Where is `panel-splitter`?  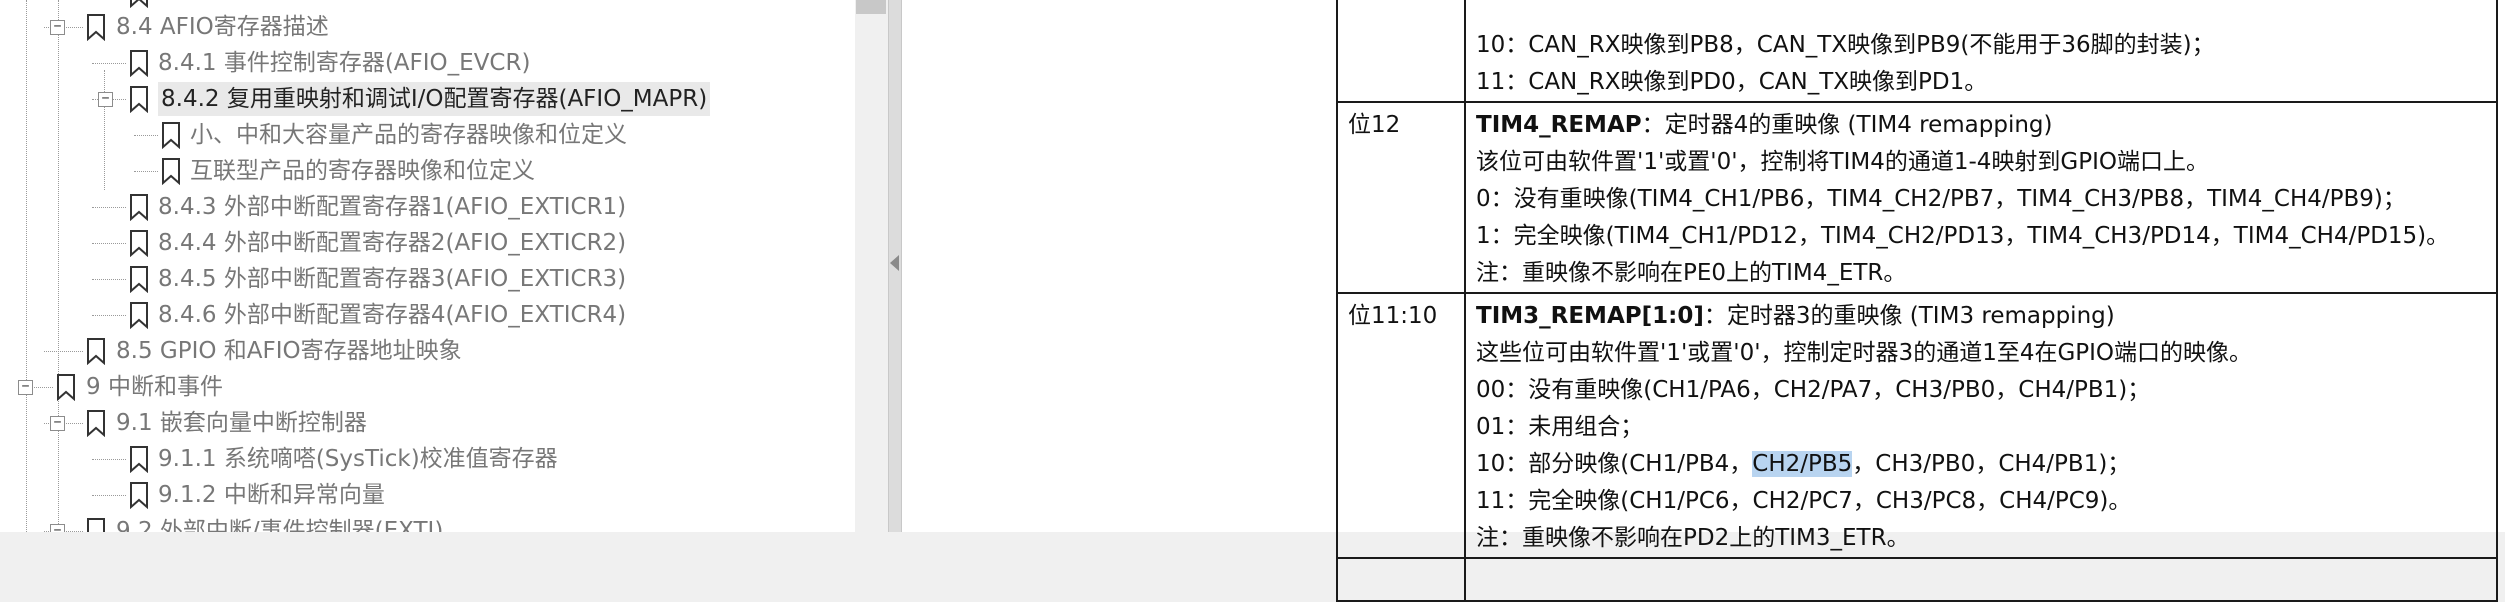 panel-splitter is located at coordinates (895, 266).